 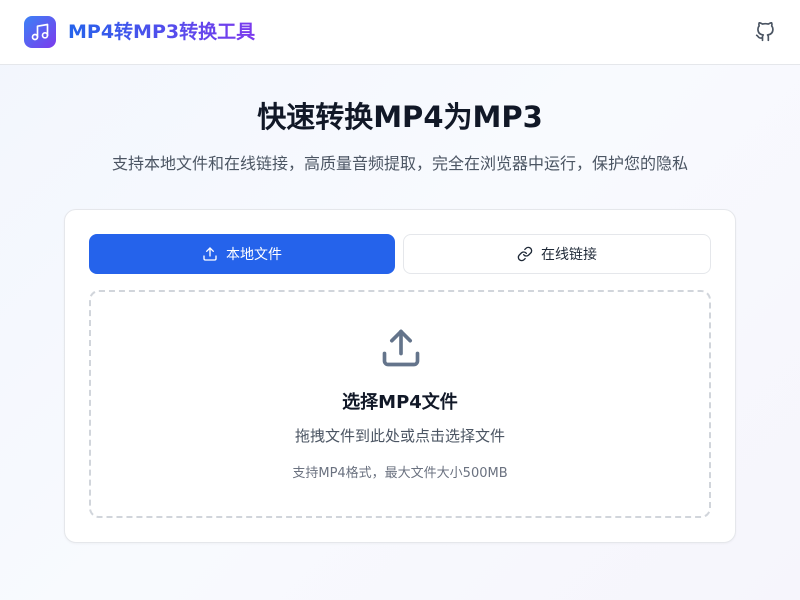 I want to click on music-note-icon, so click(x=40, y=32).